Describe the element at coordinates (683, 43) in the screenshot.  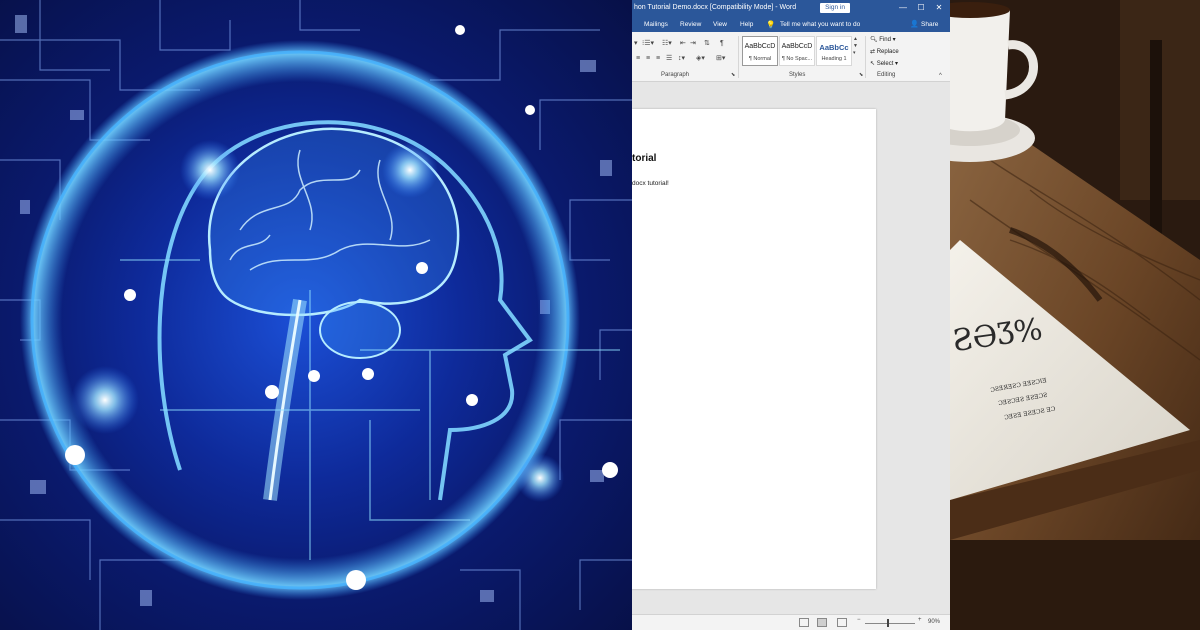
I see `decrease-indent-icon: ⇤` at that location.